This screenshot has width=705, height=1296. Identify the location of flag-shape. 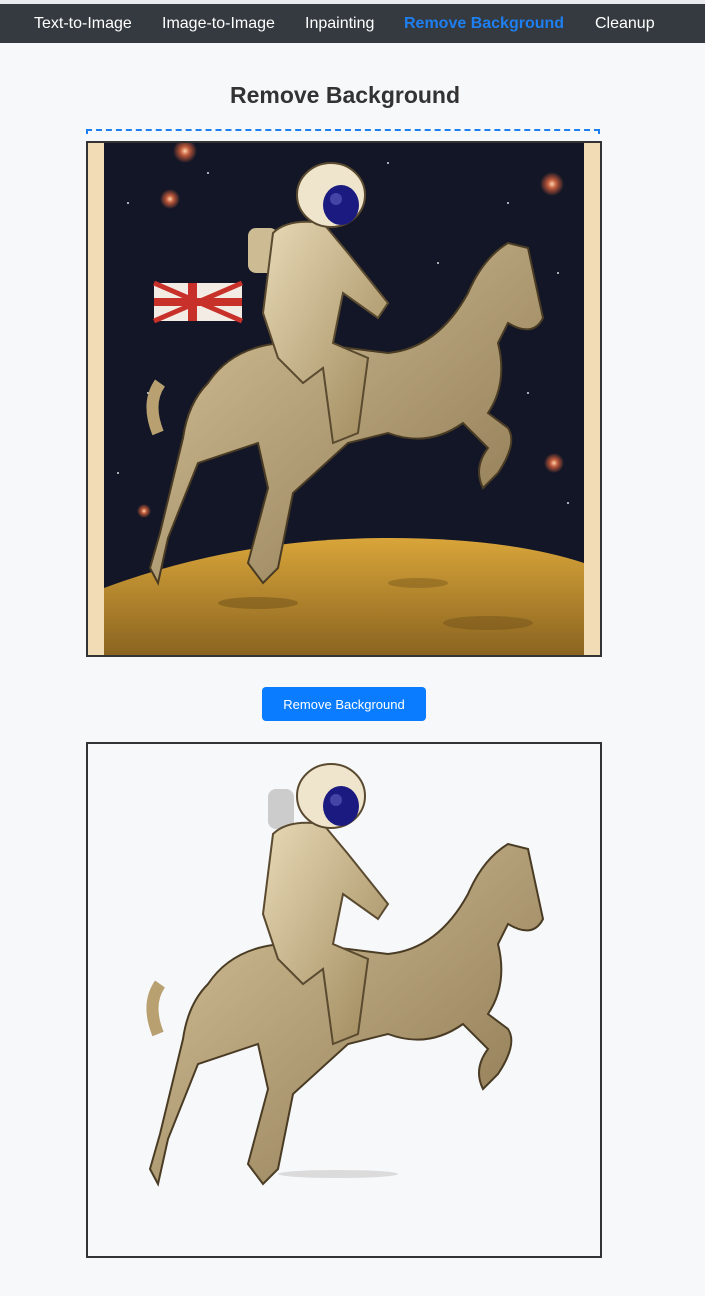
(198, 302).